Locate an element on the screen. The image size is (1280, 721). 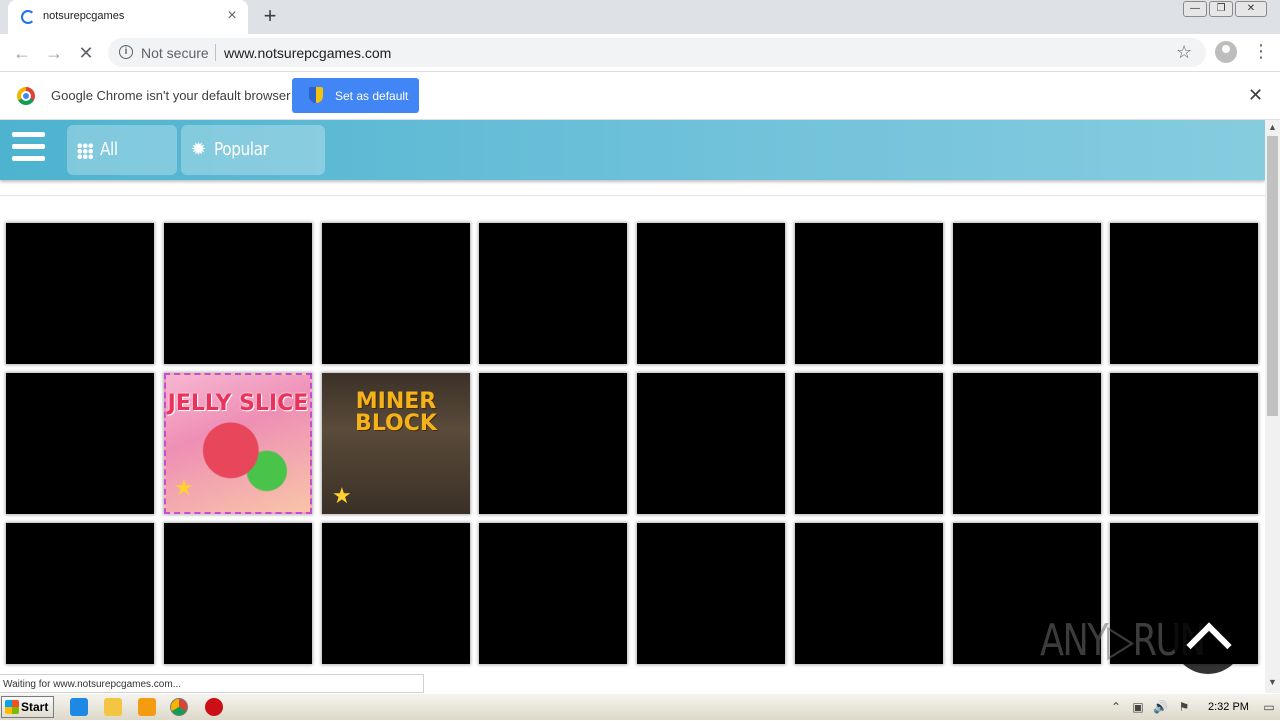
windows-taskbar: Start ⌃ ▣ 🔊 ⚑ ▭ 2:32 PM is located at coordinates (640, 706).